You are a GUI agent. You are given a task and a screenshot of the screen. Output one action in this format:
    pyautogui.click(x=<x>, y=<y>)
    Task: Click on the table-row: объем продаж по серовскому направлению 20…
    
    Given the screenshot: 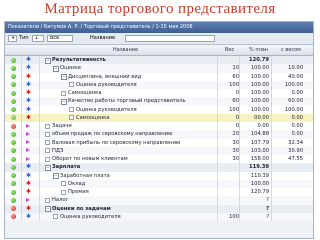 What is the action you would take?
    pyautogui.click(x=159, y=134)
    